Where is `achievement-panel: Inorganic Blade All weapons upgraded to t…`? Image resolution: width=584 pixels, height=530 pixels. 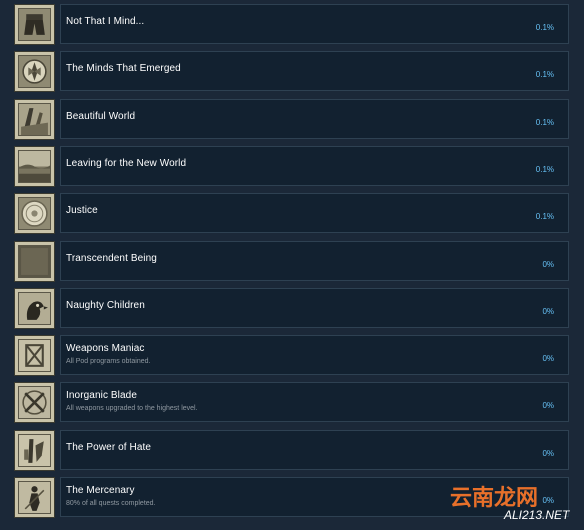
achievement-panel: Inorganic Blade All weapons upgraded to t… is located at coordinates (314, 402).